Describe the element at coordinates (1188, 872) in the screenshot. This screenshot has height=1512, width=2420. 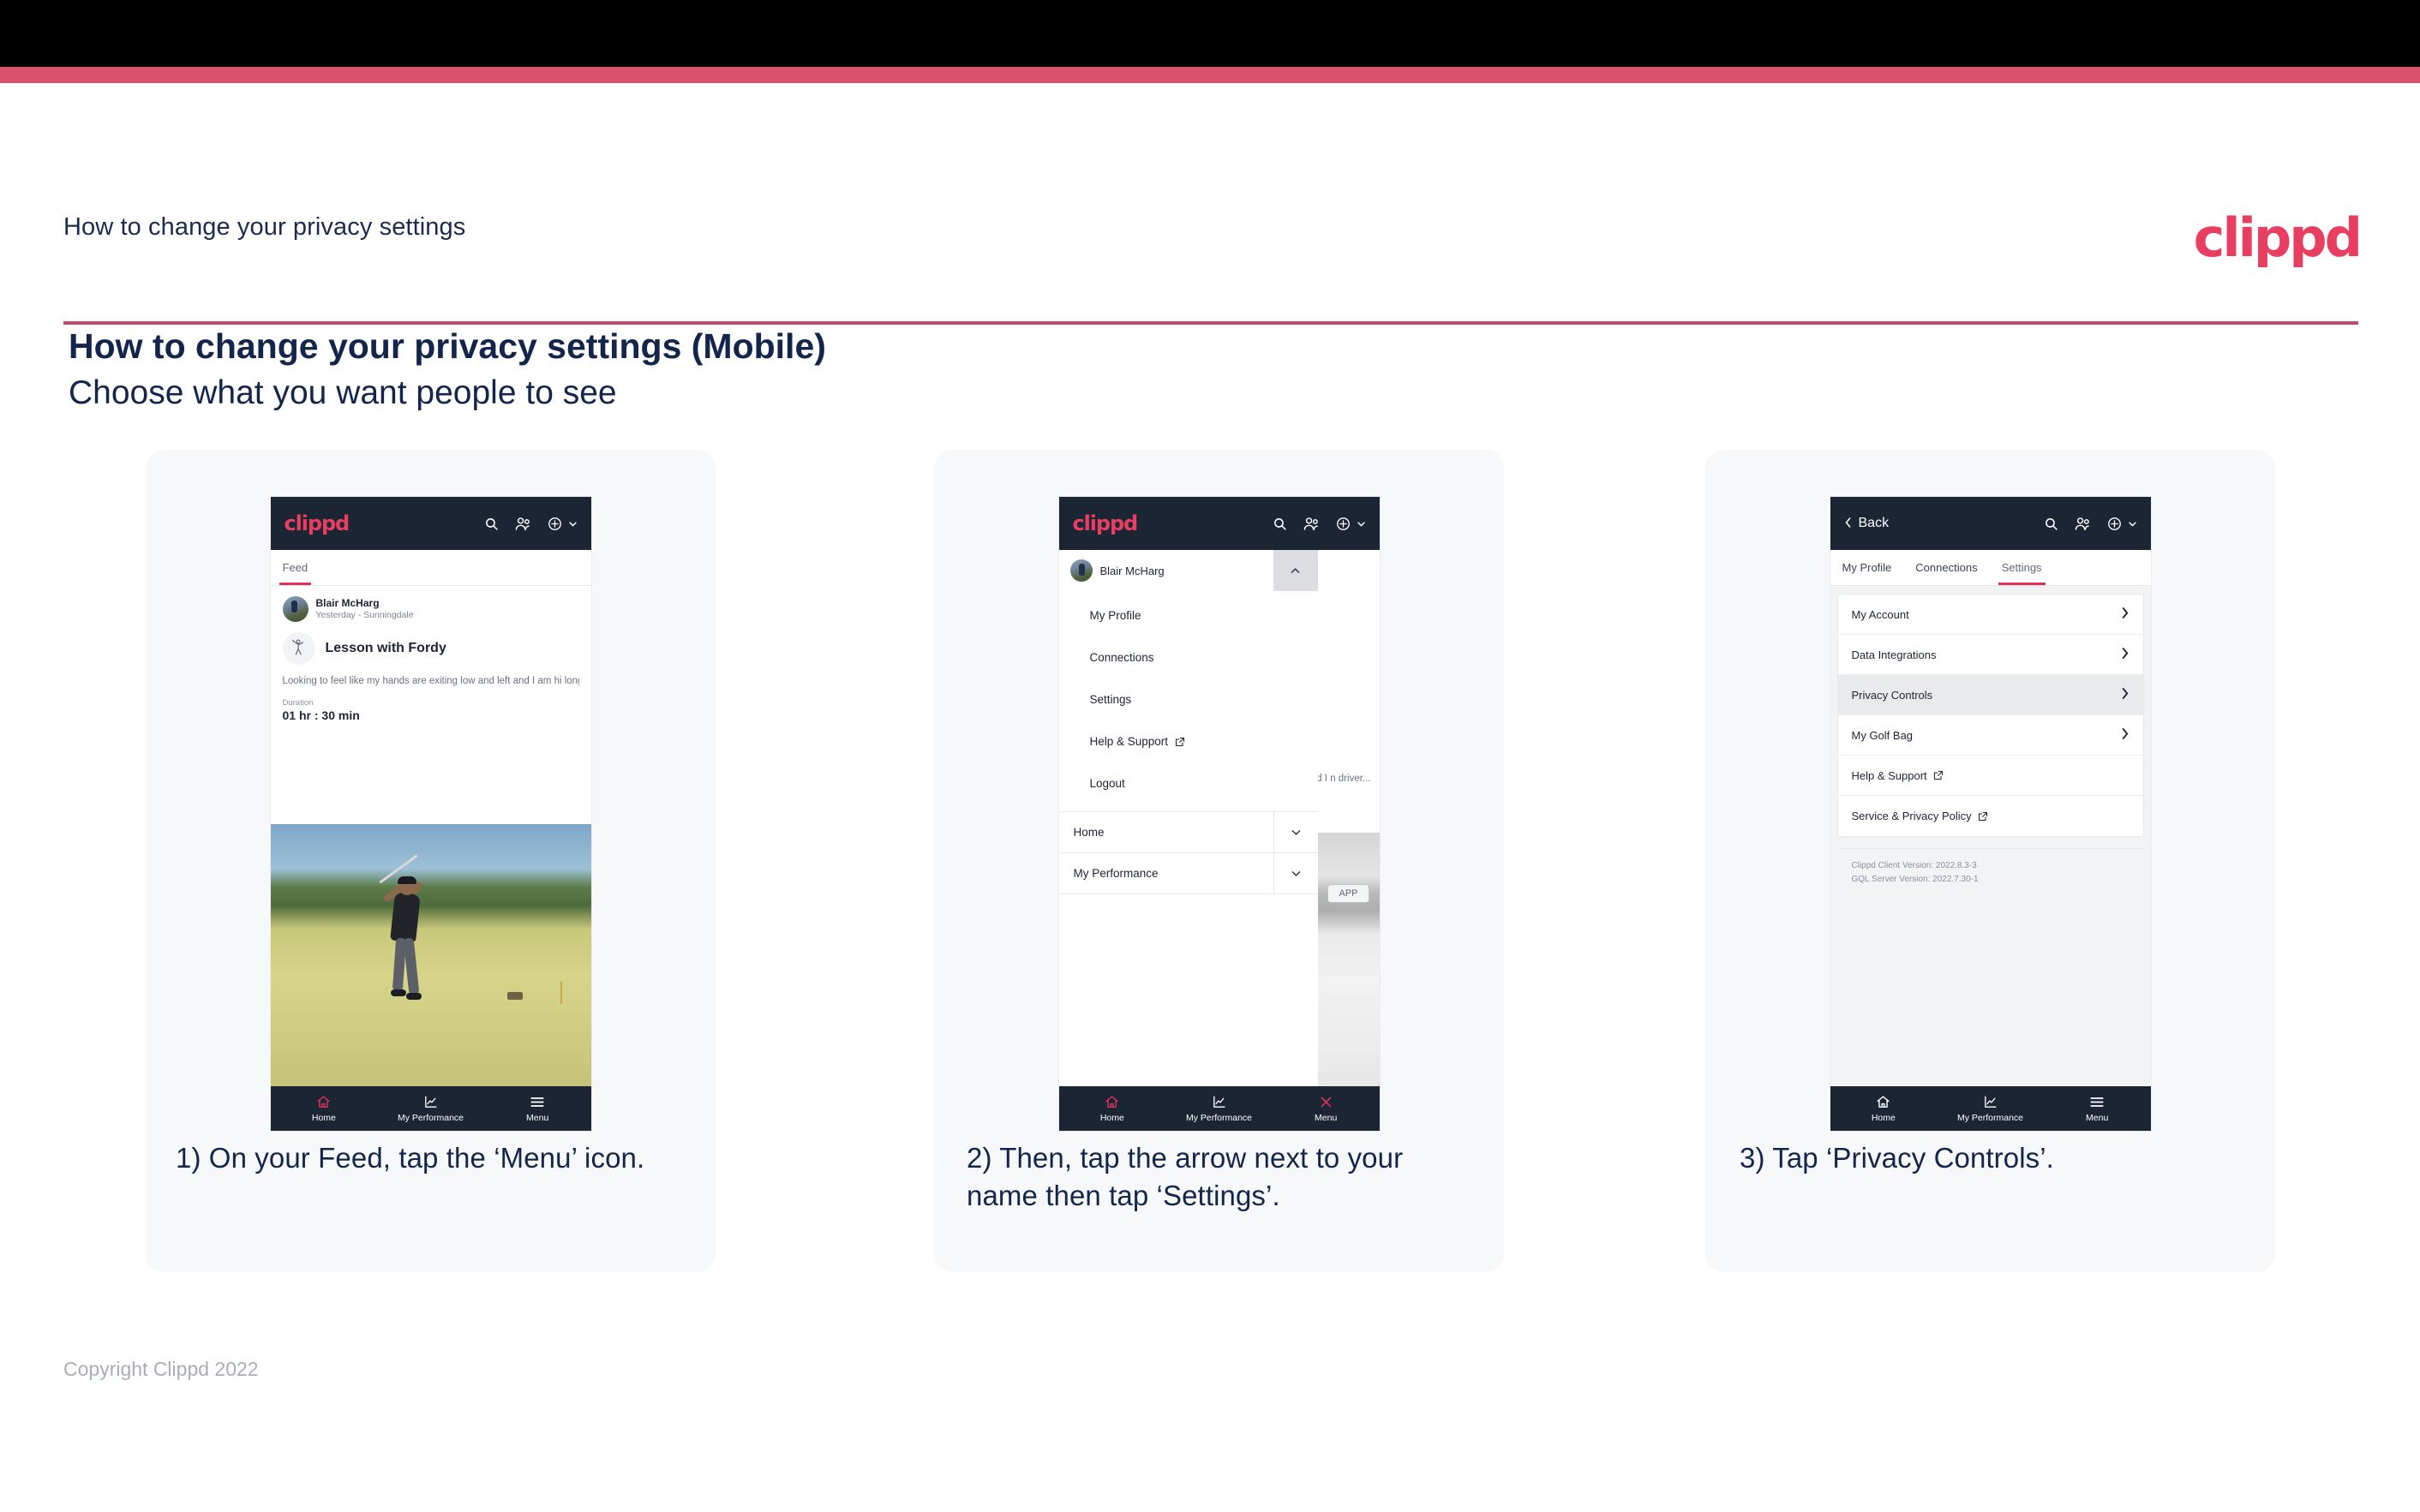
I see `menu-section-my-performance: My Performance` at that location.